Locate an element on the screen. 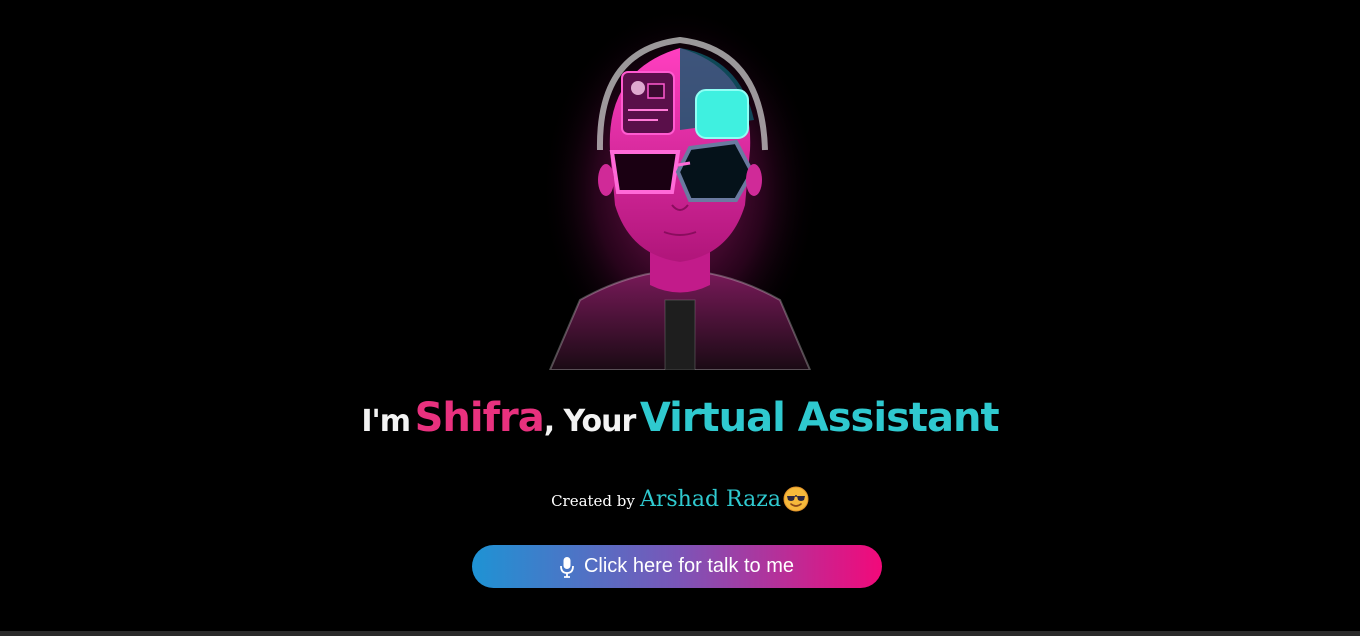 This screenshot has height=636, width=1360. smiling-face-with-sunglasses-icon is located at coordinates (796, 499).